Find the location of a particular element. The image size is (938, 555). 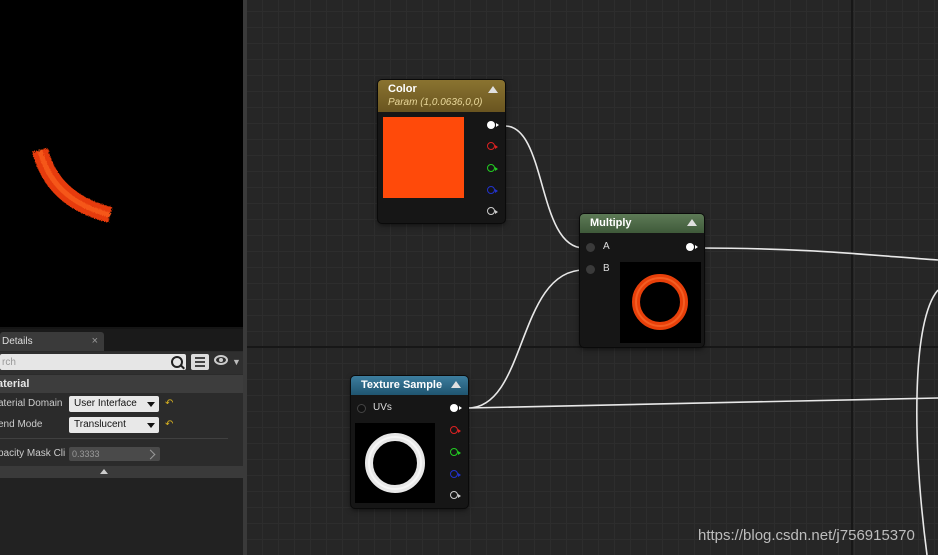

node-title: Multiply is located at coordinates (611, 223).